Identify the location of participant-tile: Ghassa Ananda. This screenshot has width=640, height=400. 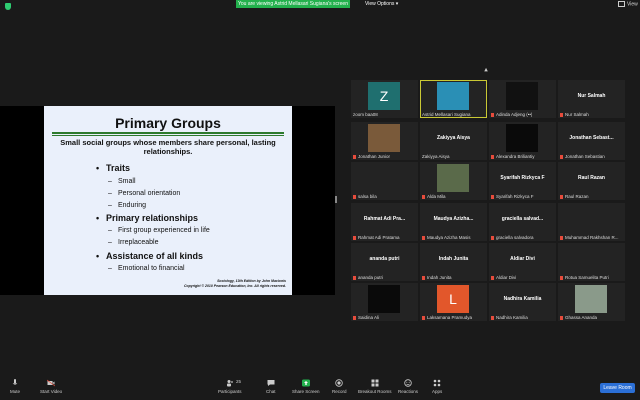
(591, 302).